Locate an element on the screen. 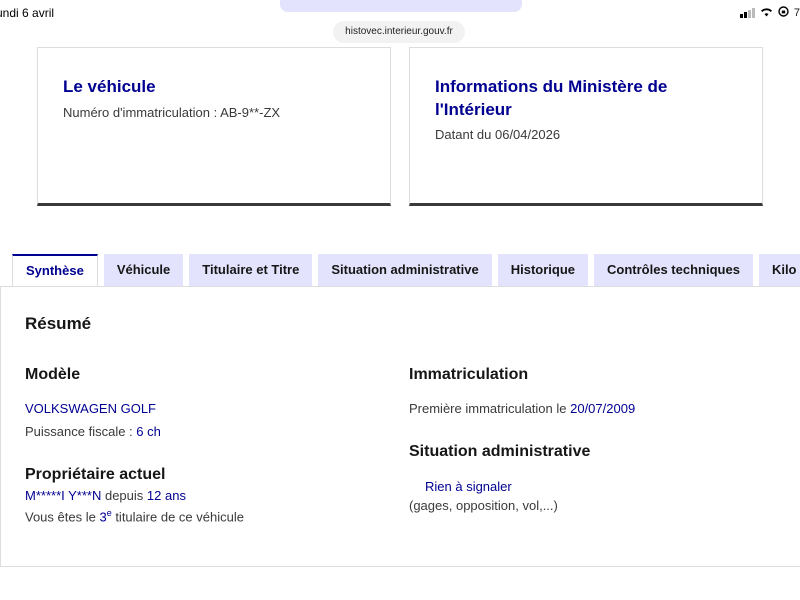 The image size is (800, 600). fiscal-power: Puissance fiscale : 6 ch is located at coordinates (93, 431).